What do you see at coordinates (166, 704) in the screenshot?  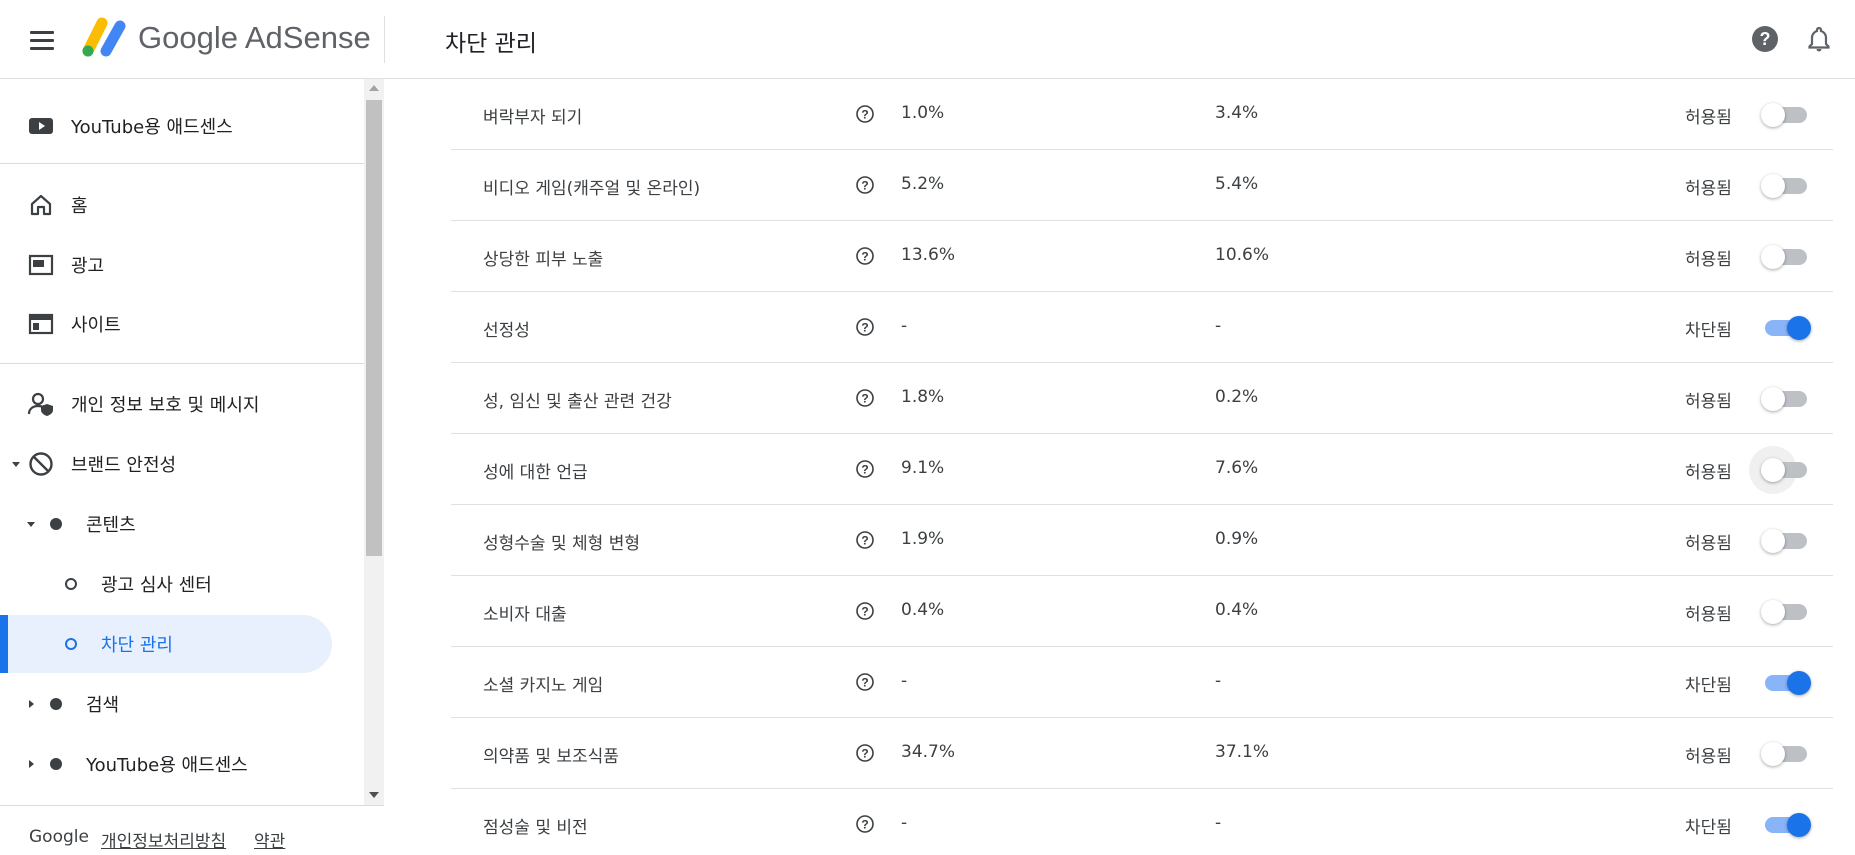 I see `sidebar-item-search: 검색` at bounding box center [166, 704].